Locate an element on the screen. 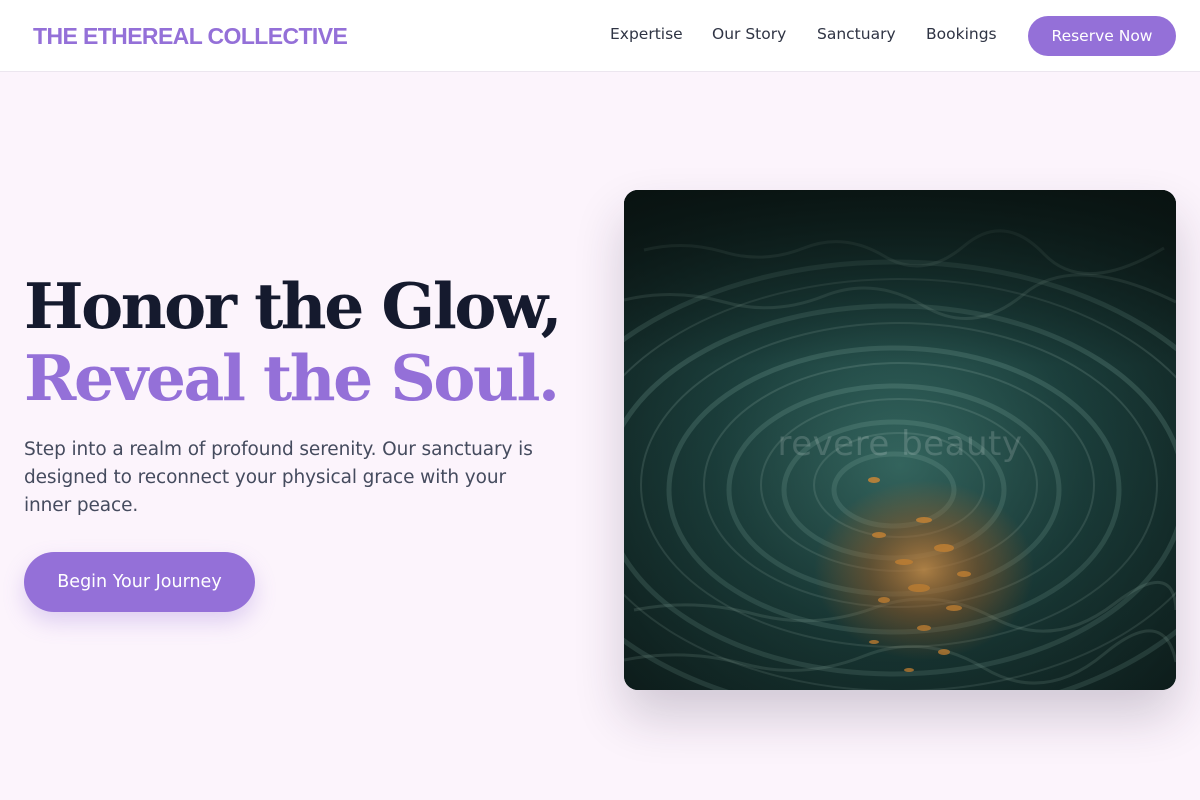 This screenshot has width=1200, height=800. image-watermark: revere beauty is located at coordinates (900, 444).